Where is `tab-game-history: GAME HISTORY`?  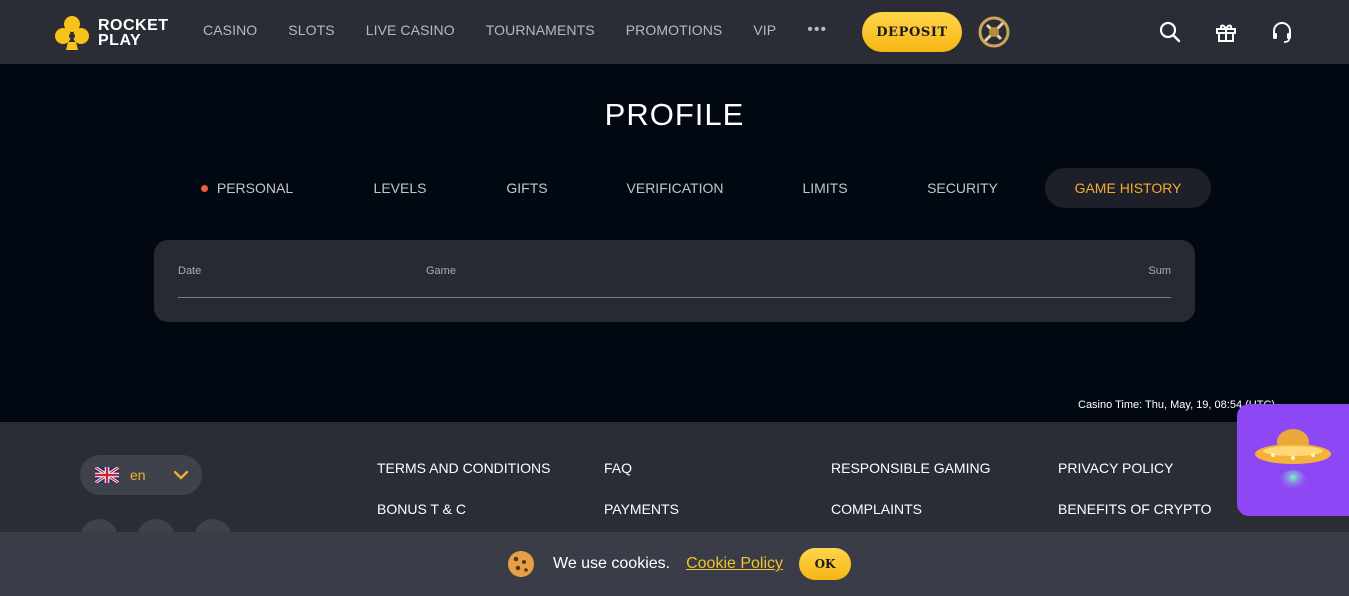
tab-game-history: GAME HISTORY is located at coordinates (1128, 188).